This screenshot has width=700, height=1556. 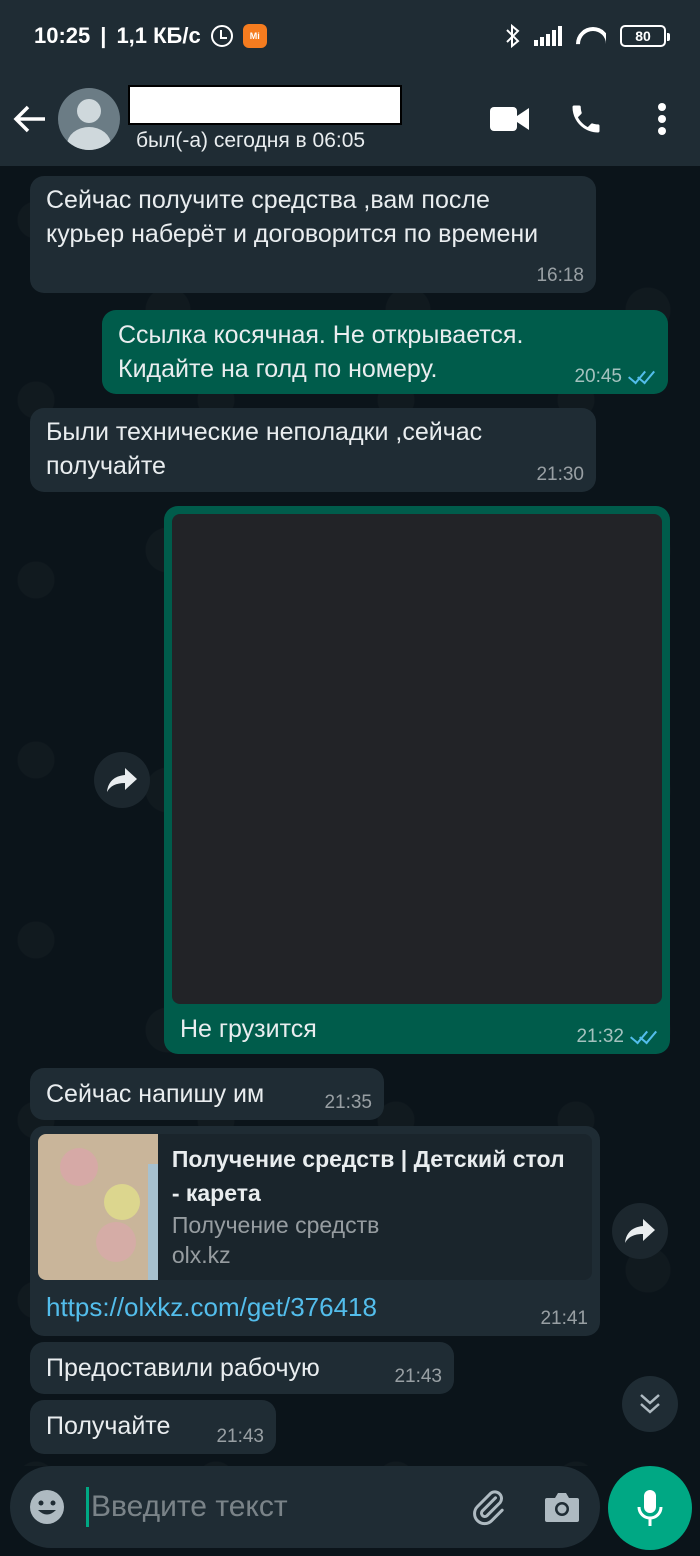 What do you see at coordinates (350, 36) in the screenshot?
I see `status-bar: 10:25 | 1,1 КБ/с Mi 80` at bounding box center [350, 36].